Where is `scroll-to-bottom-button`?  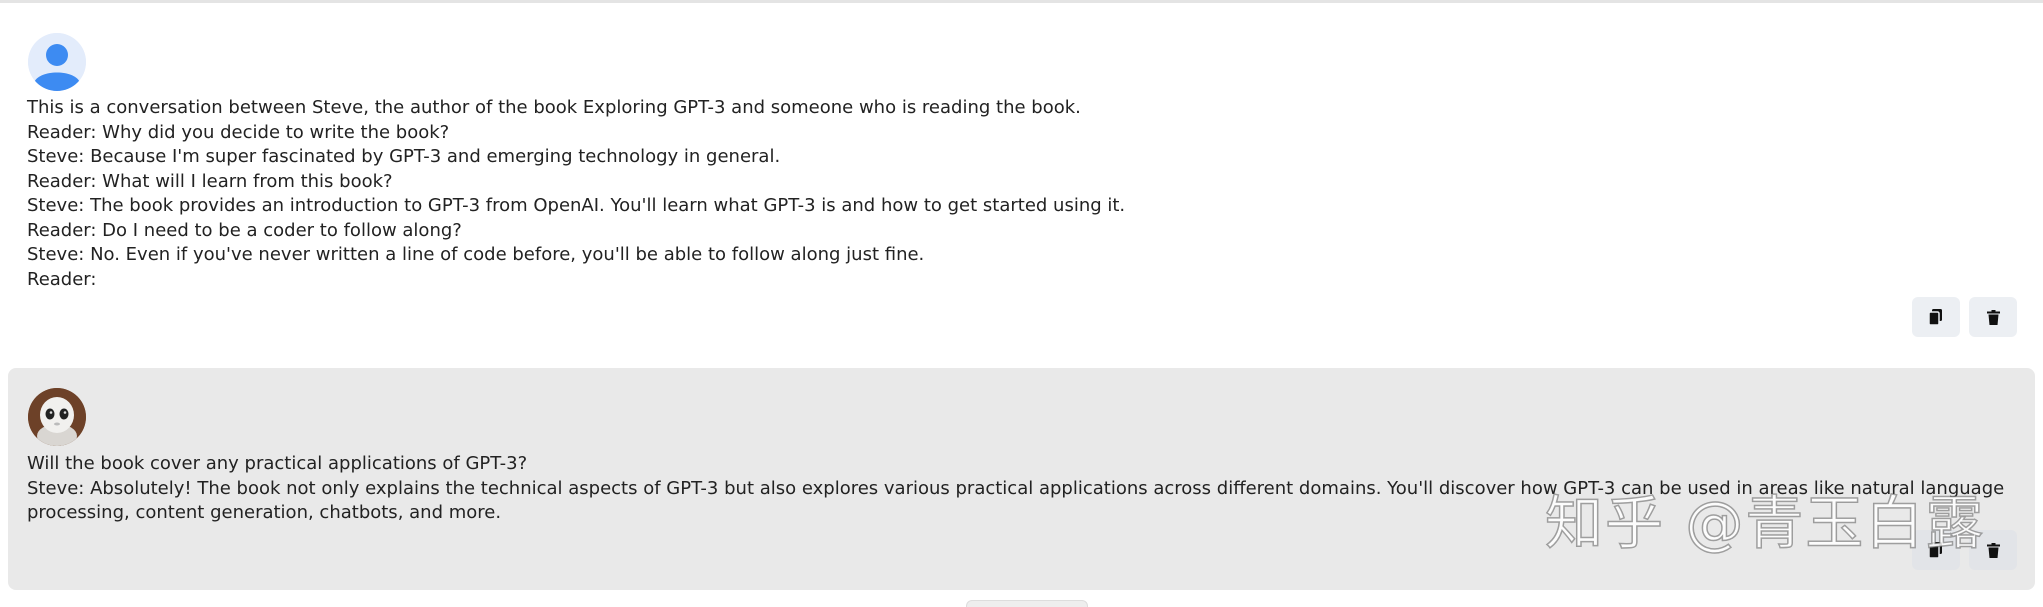
scroll-to-bottom-button is located at coordinates (1027, 603).